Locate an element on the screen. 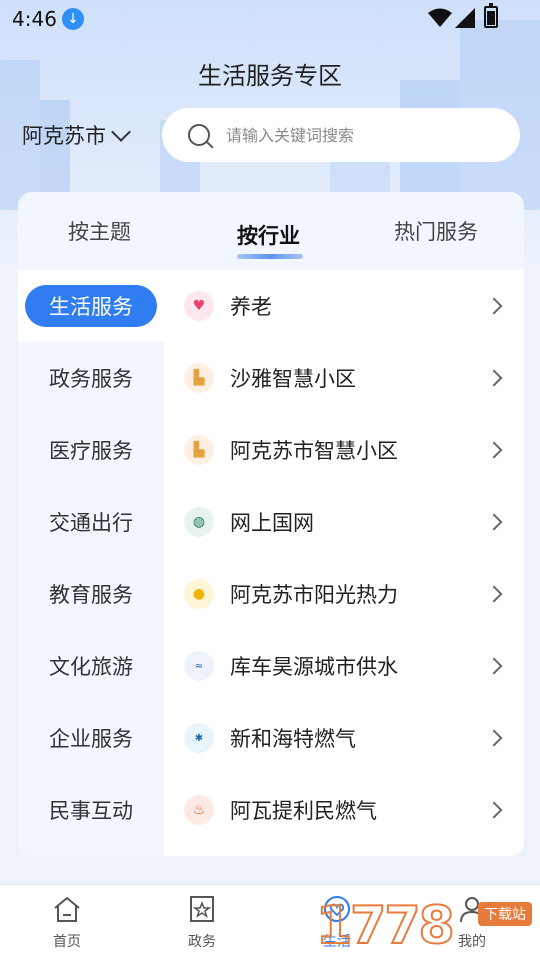  heart-icon: ♥ is located at coordinates (199, 306).